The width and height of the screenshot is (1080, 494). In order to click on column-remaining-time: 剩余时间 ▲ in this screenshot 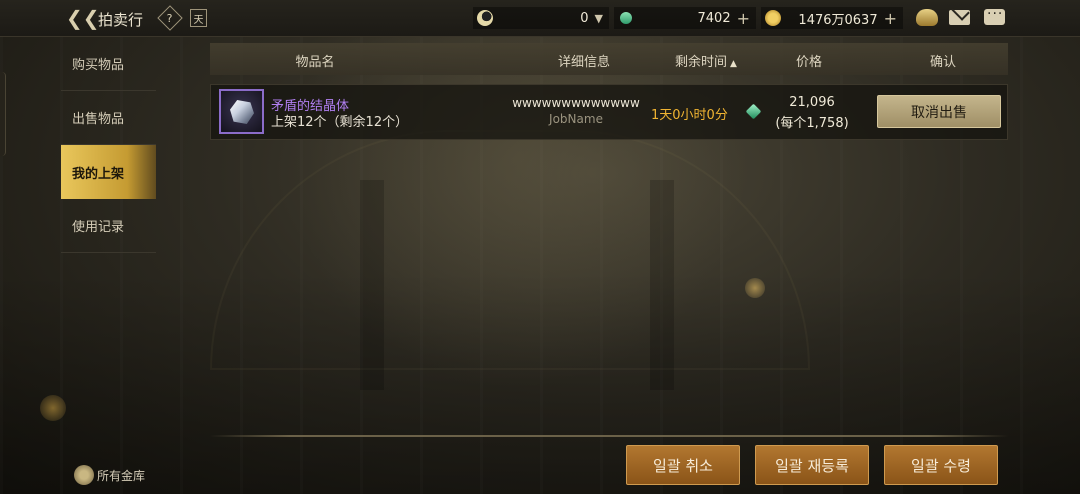, I will do `click(706, 60)`.